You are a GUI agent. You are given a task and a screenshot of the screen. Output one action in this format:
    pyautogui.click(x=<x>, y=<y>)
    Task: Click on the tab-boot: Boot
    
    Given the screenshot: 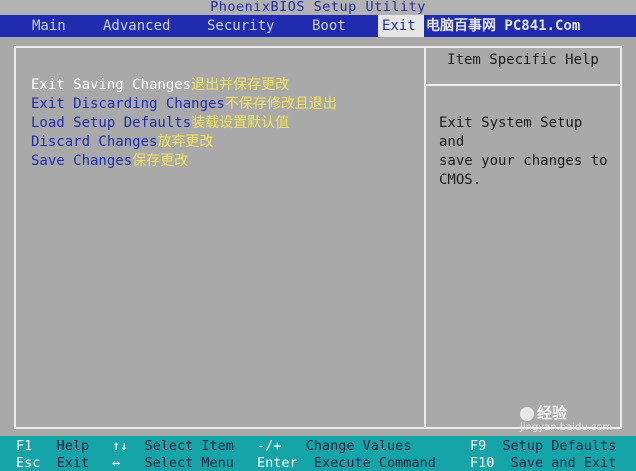 What is the action you would take?
    pyautogui.click(x=329, y=26)
    